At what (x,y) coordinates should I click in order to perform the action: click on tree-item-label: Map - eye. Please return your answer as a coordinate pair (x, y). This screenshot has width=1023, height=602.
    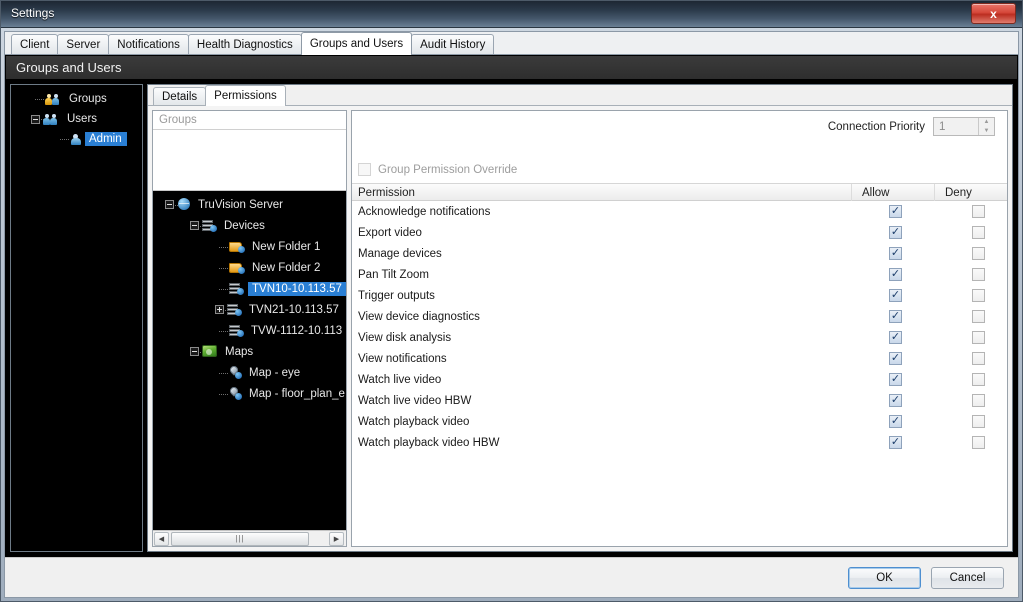
    Looking at the image, I should click on (275, 372).